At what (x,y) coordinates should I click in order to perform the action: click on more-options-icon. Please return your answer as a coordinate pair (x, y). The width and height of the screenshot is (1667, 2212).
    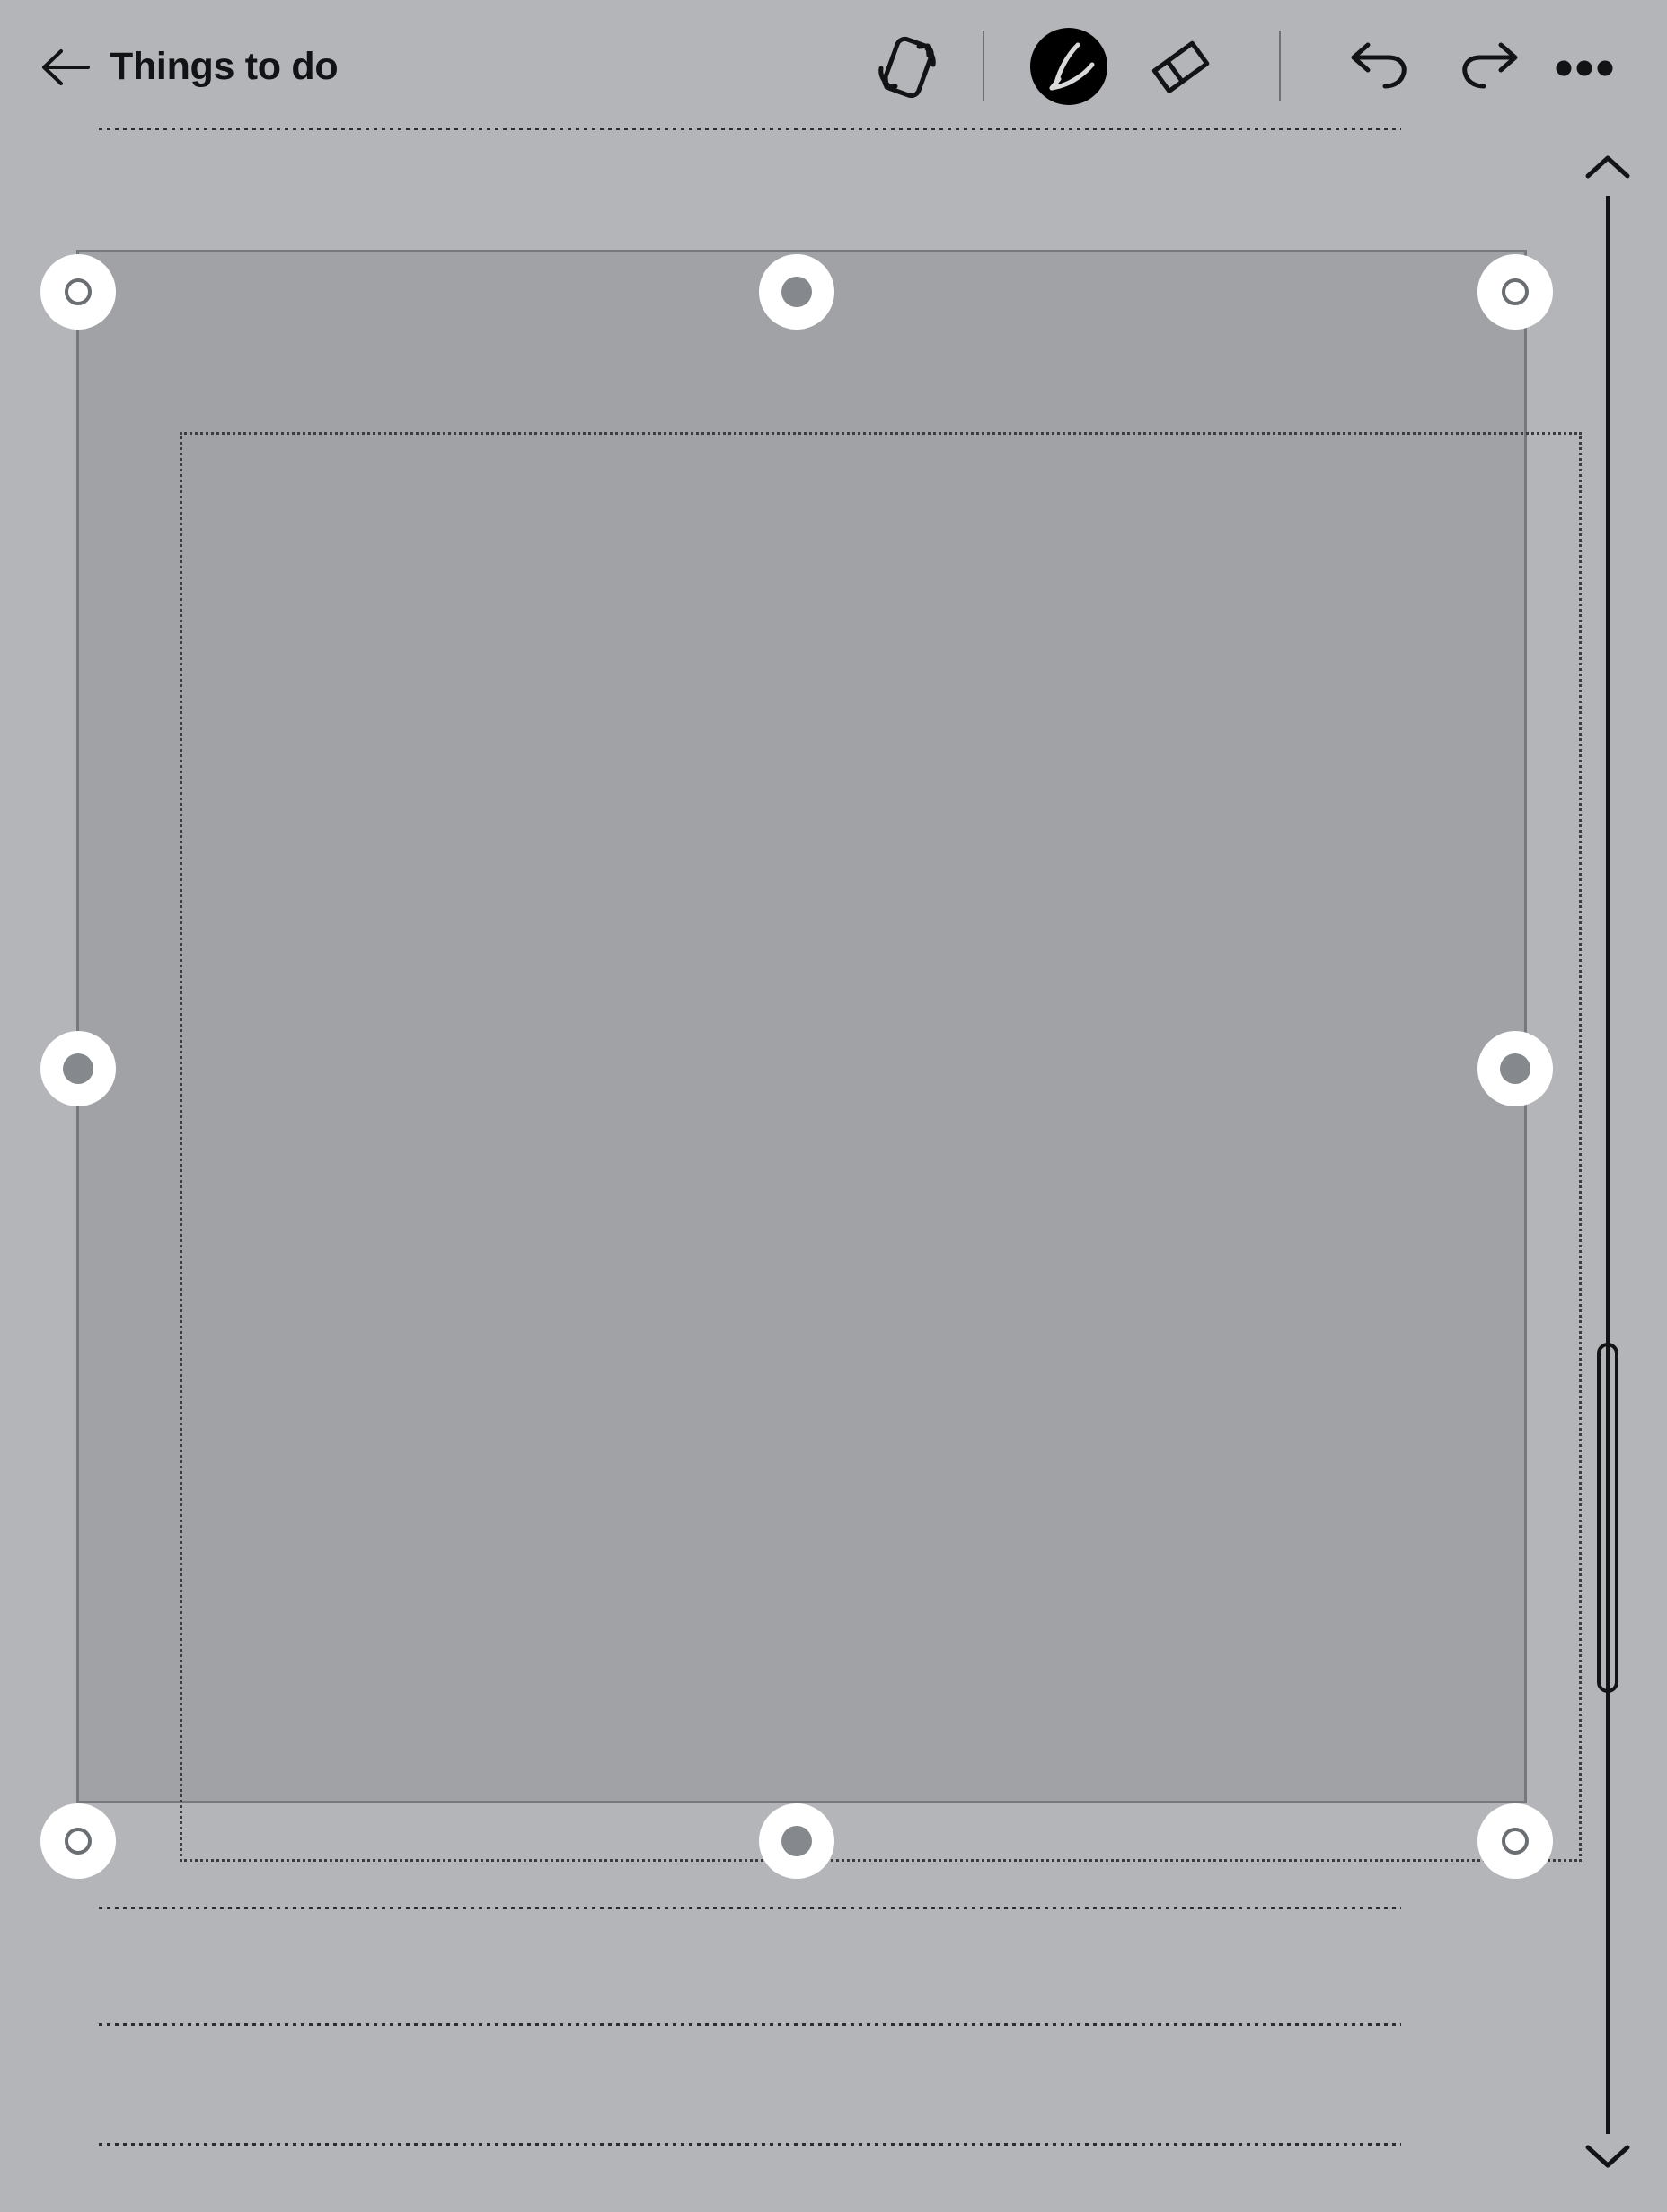
    Looking at the image, I should click on (1585, 68).